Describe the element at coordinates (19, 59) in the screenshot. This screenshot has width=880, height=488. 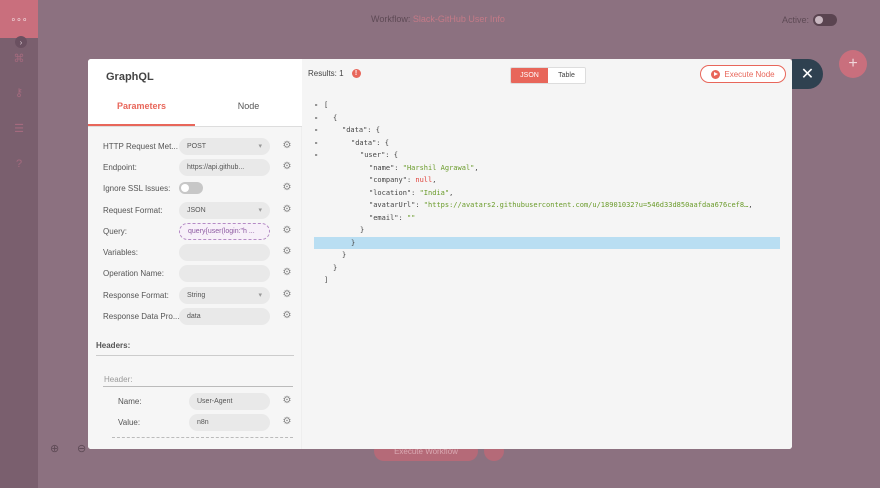
I see `workflows-icon: ⌘` at that location.